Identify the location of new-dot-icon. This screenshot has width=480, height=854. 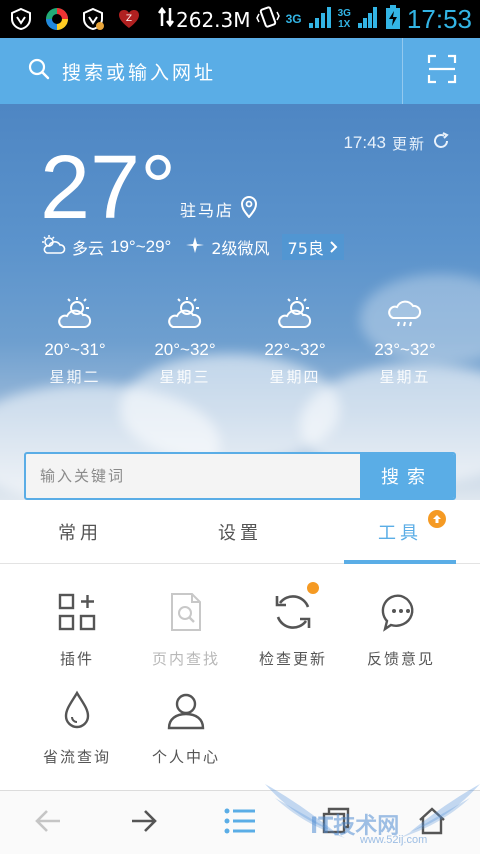
(313, 588).